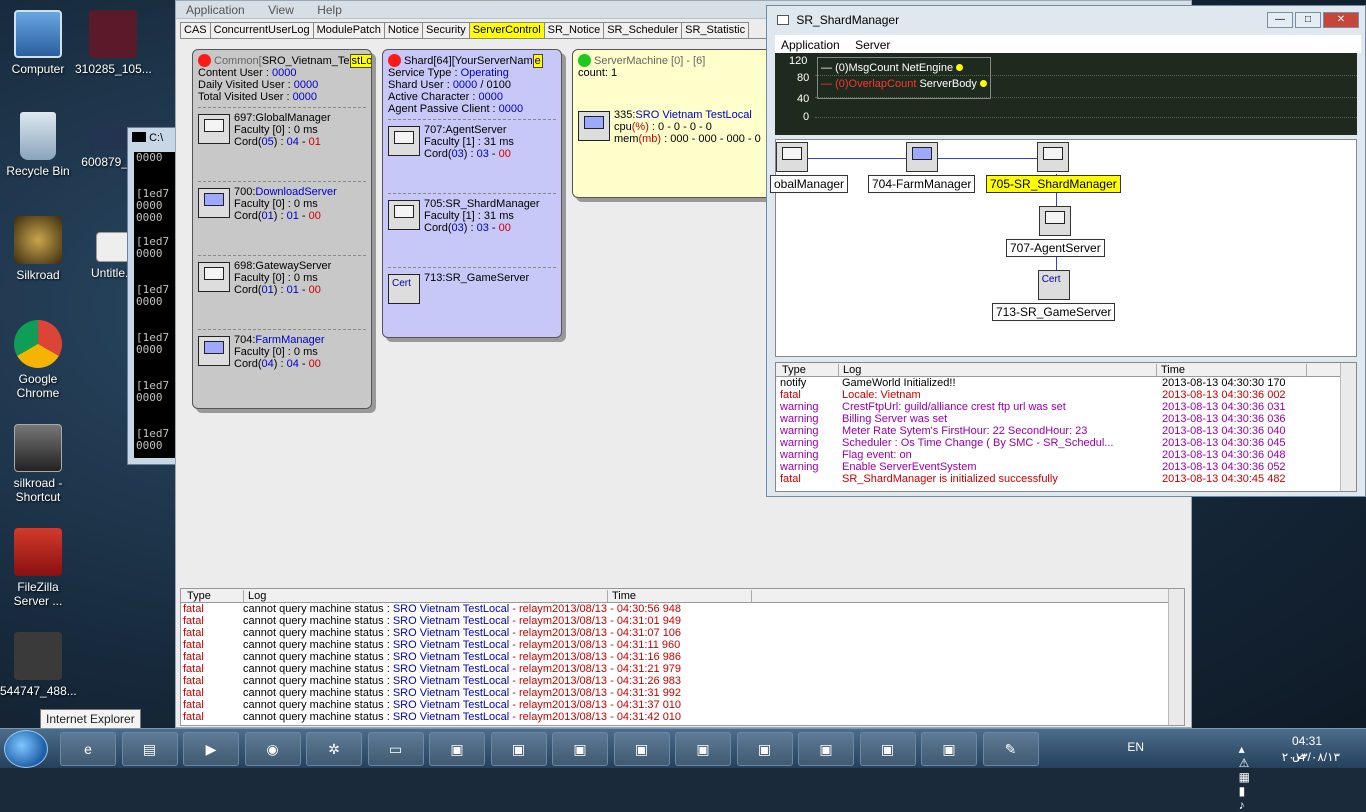 This screenshot has width=1366, height=812. What do you see at coordinates (403, 30) in the screenshot?
I see `tab-notice: Notice` at bounding box center [403, 30].